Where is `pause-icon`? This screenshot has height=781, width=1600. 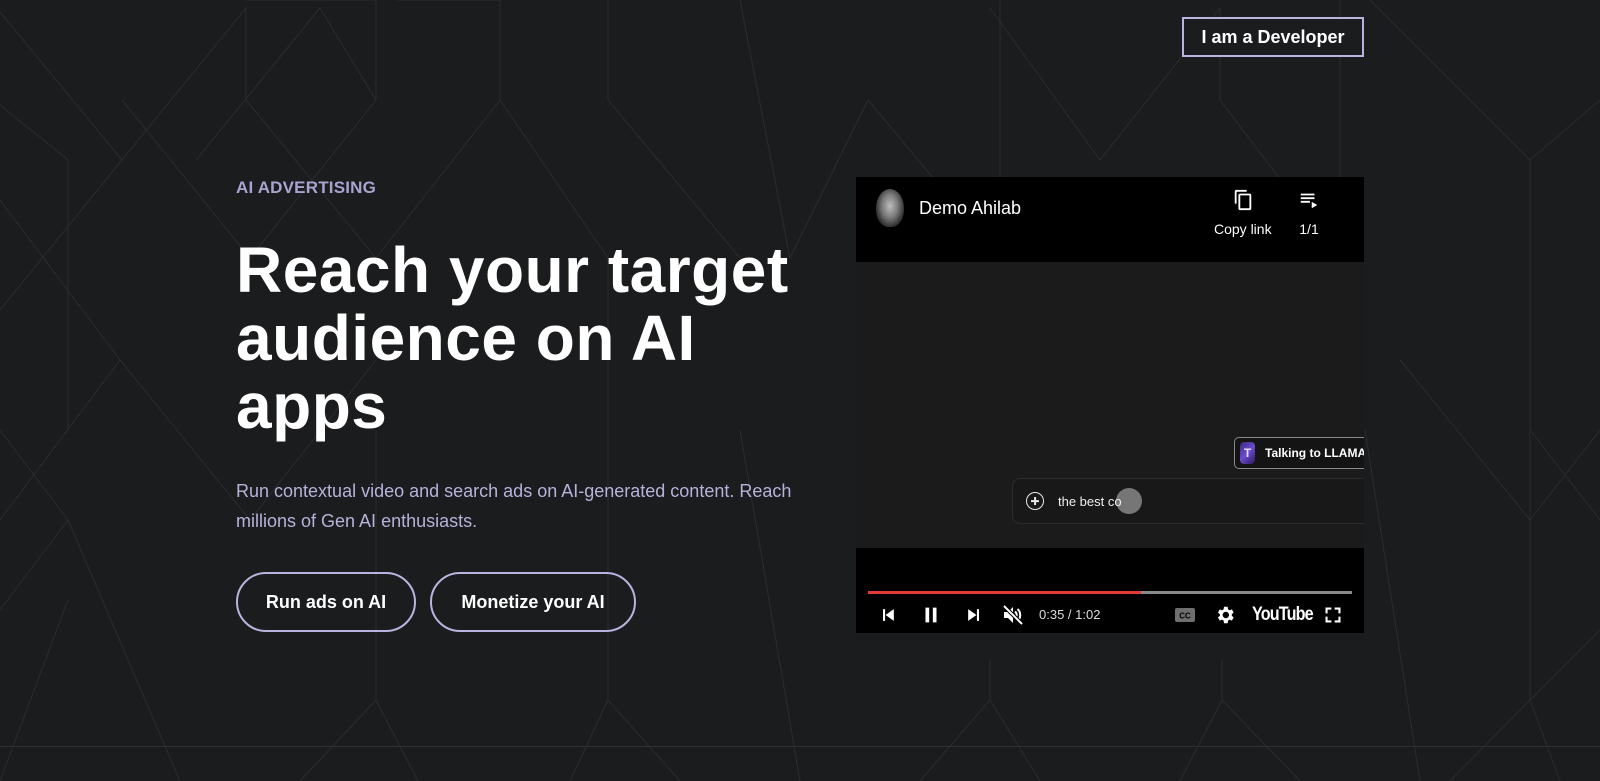 pause-icon is located at coordinates (931, 615).